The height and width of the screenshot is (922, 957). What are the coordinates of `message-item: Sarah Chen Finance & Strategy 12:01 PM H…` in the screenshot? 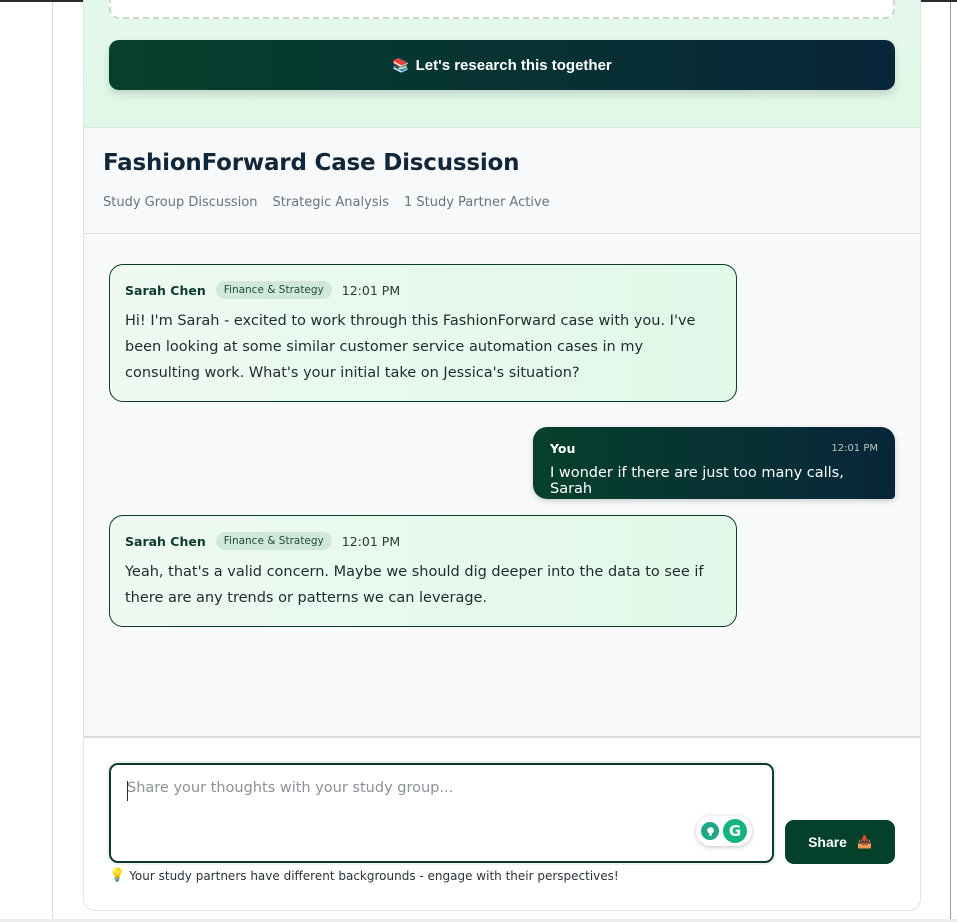 It's located at (423, 333).